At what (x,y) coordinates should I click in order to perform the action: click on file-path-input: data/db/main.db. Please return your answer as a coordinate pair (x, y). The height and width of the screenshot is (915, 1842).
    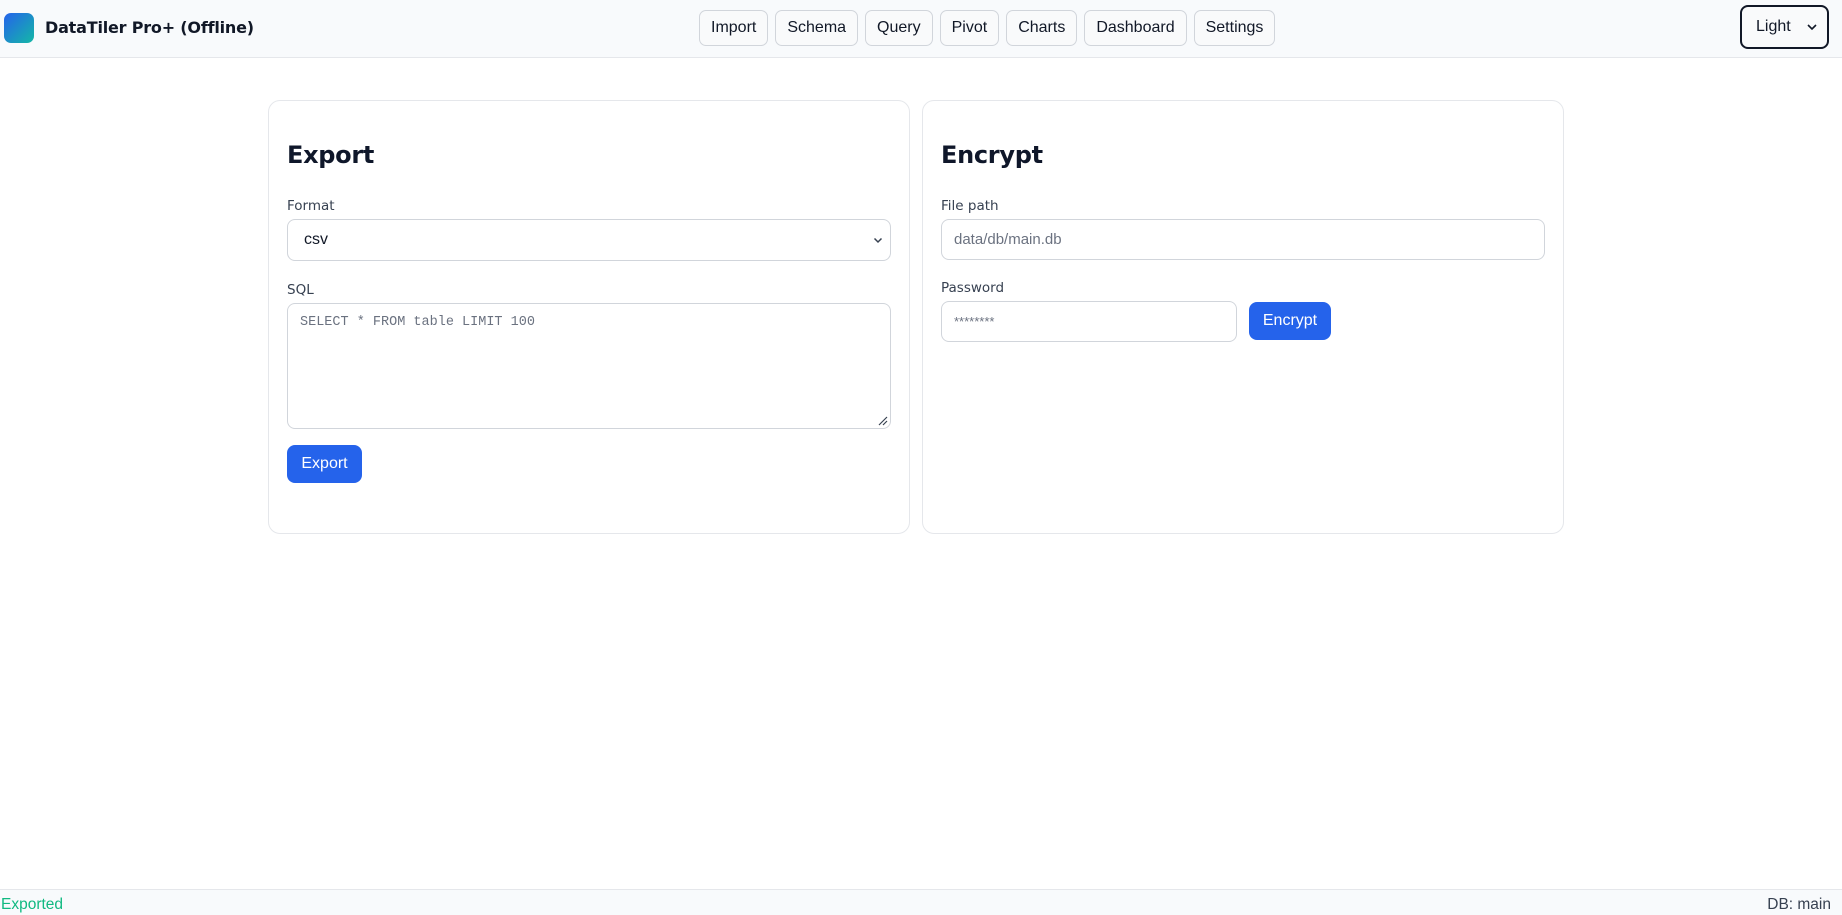
    Looking at the image, I should click on (1243, 239).